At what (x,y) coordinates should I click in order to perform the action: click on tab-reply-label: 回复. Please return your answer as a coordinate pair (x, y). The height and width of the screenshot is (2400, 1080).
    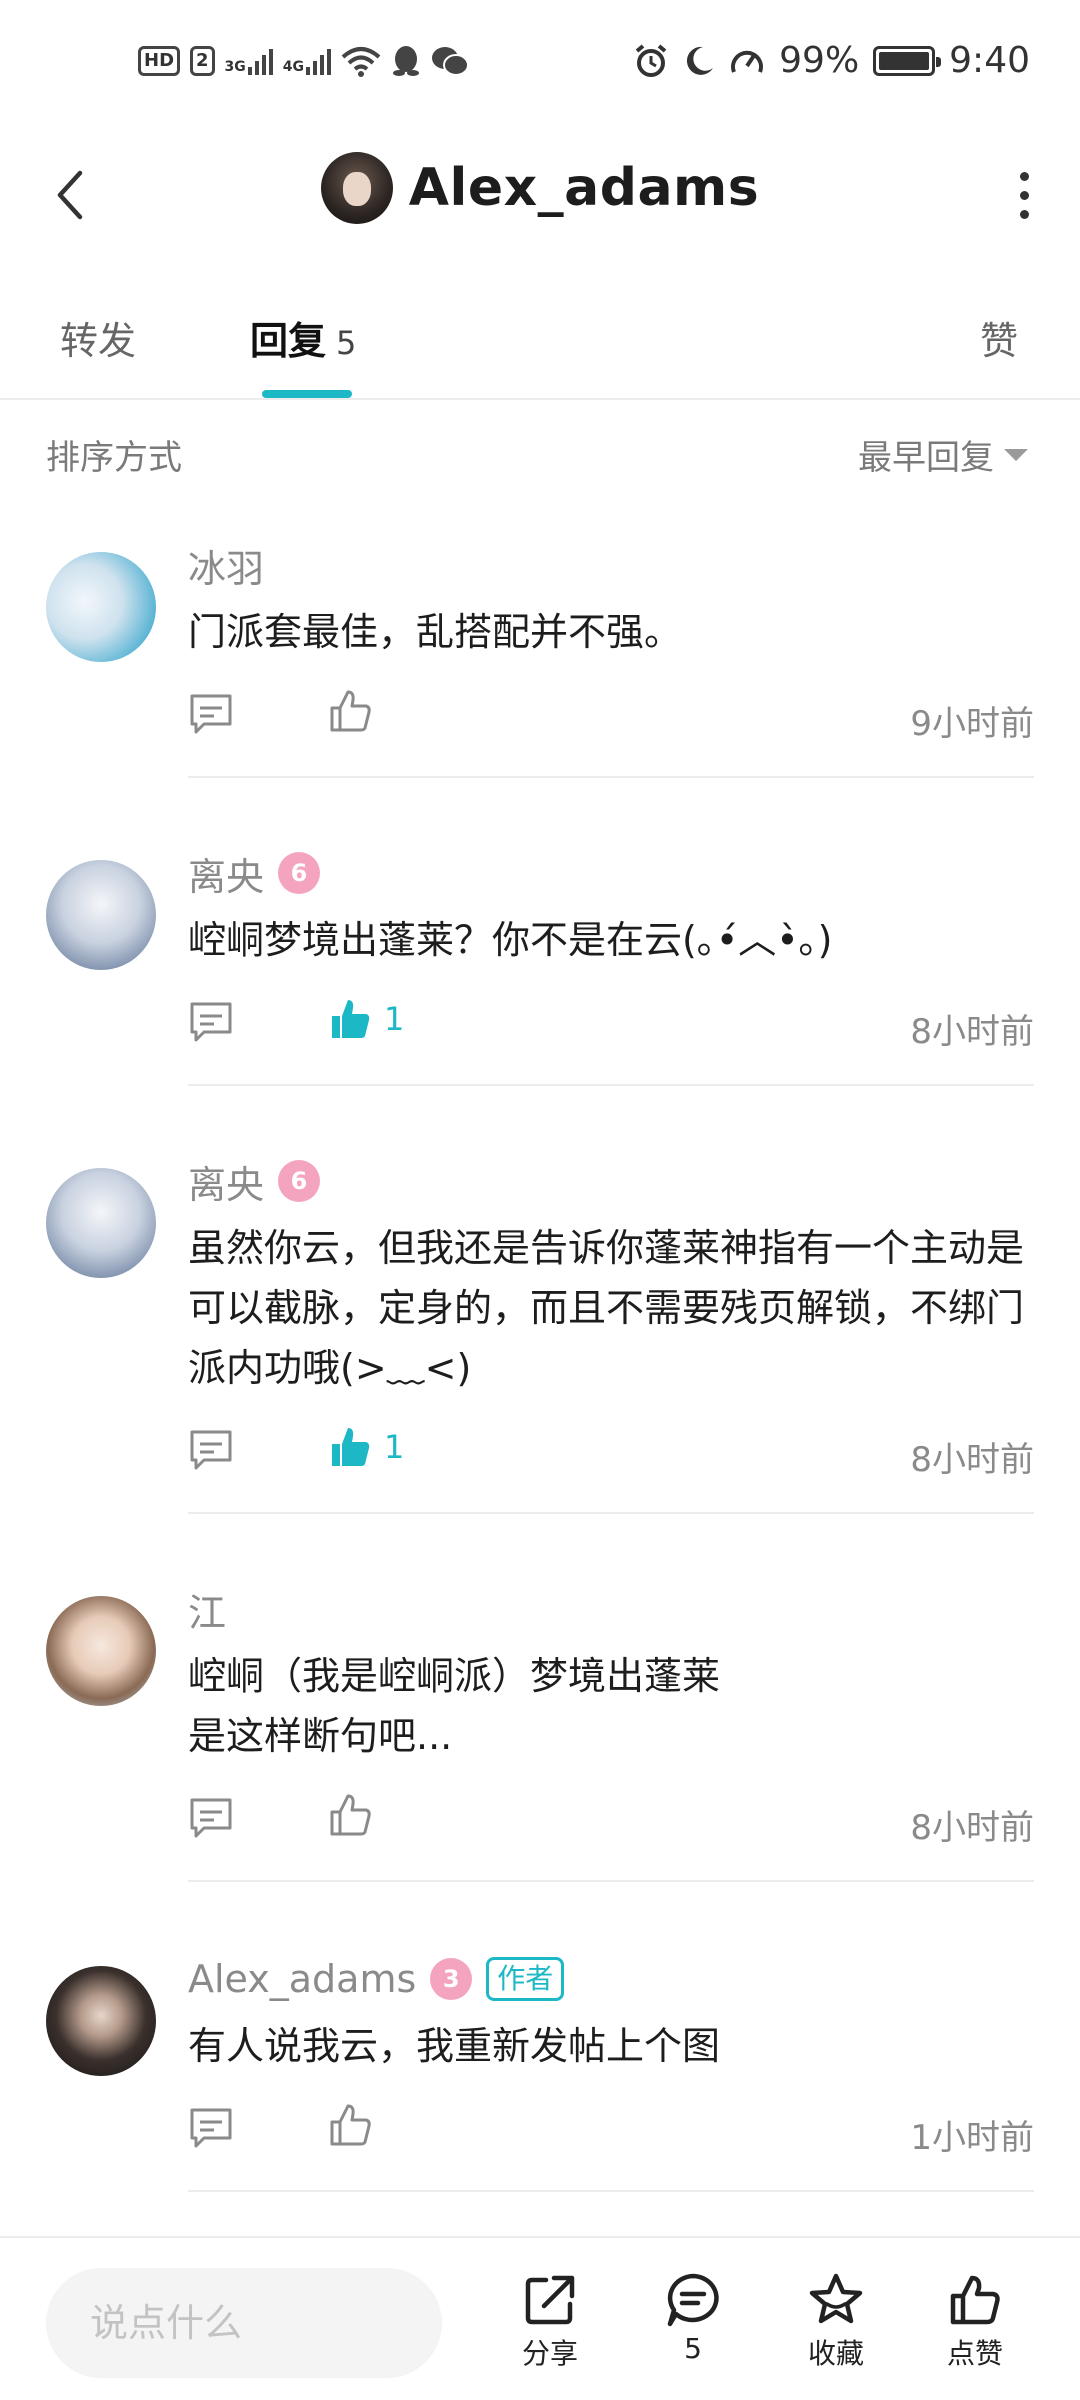
    Looking at the image, I should click on (288, 341).